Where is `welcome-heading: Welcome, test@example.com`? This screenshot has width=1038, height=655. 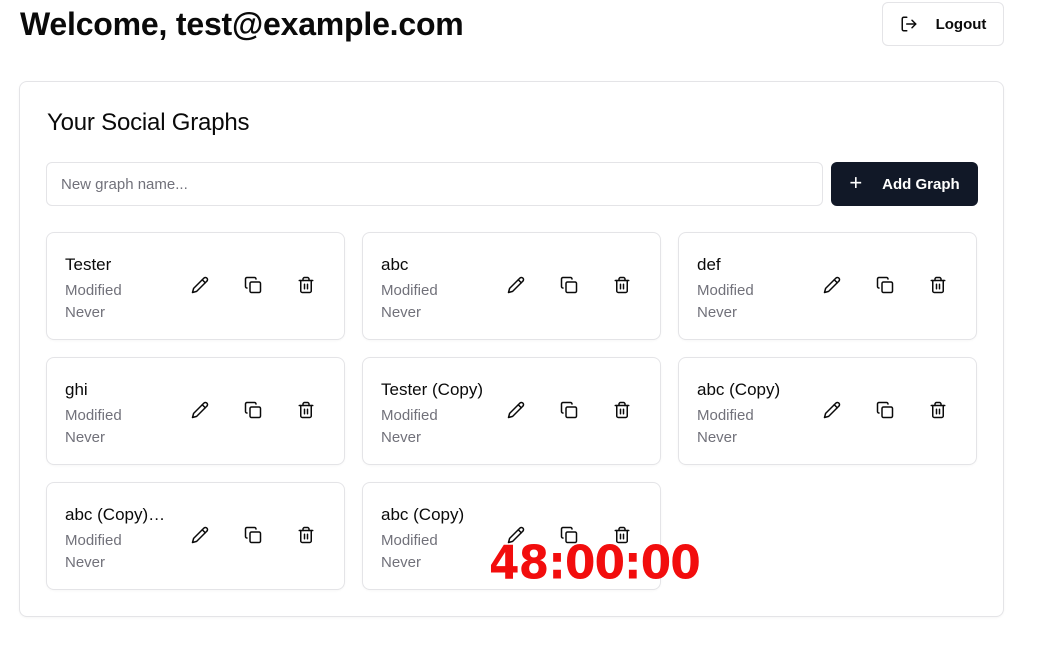
welcome-heading: Welcome, test@example.com is located at coordinates (242, 24).